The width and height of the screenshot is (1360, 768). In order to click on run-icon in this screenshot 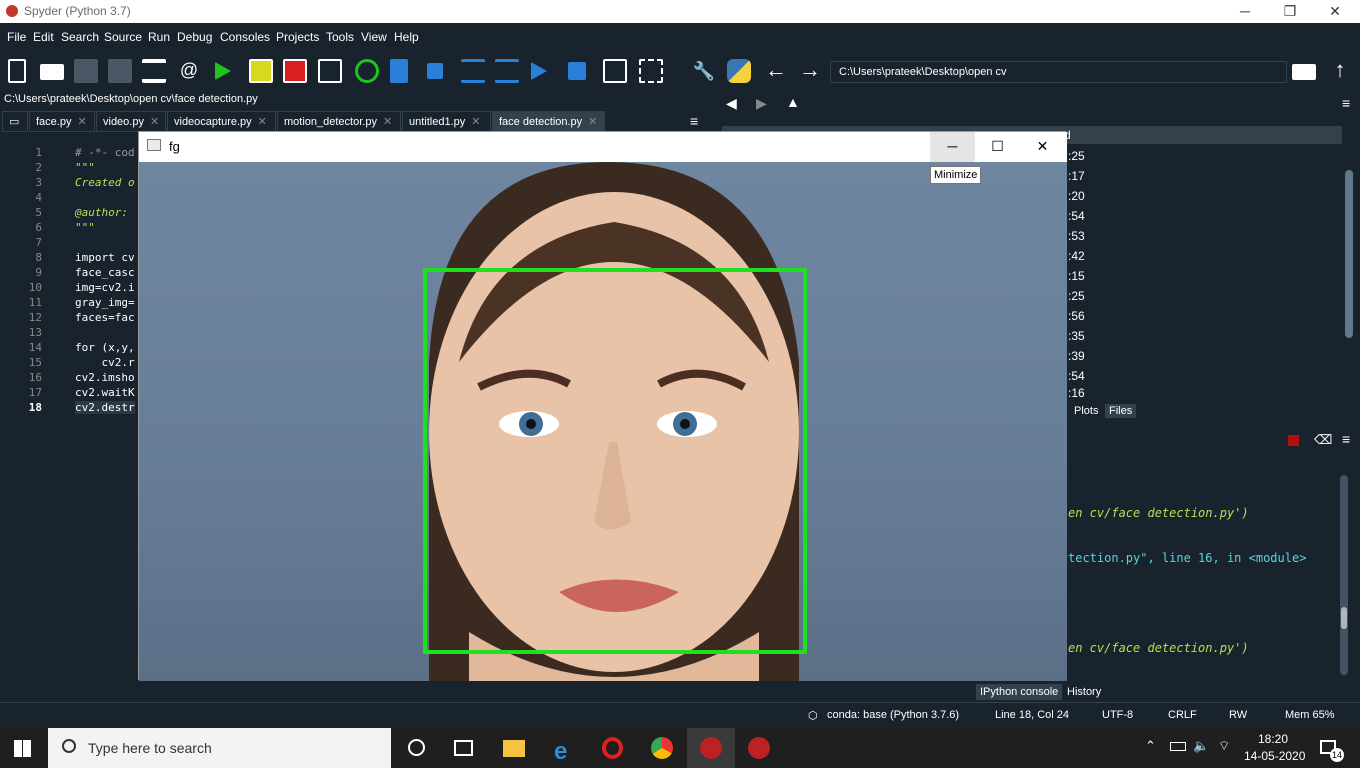, I will do `click(223, 71)`.